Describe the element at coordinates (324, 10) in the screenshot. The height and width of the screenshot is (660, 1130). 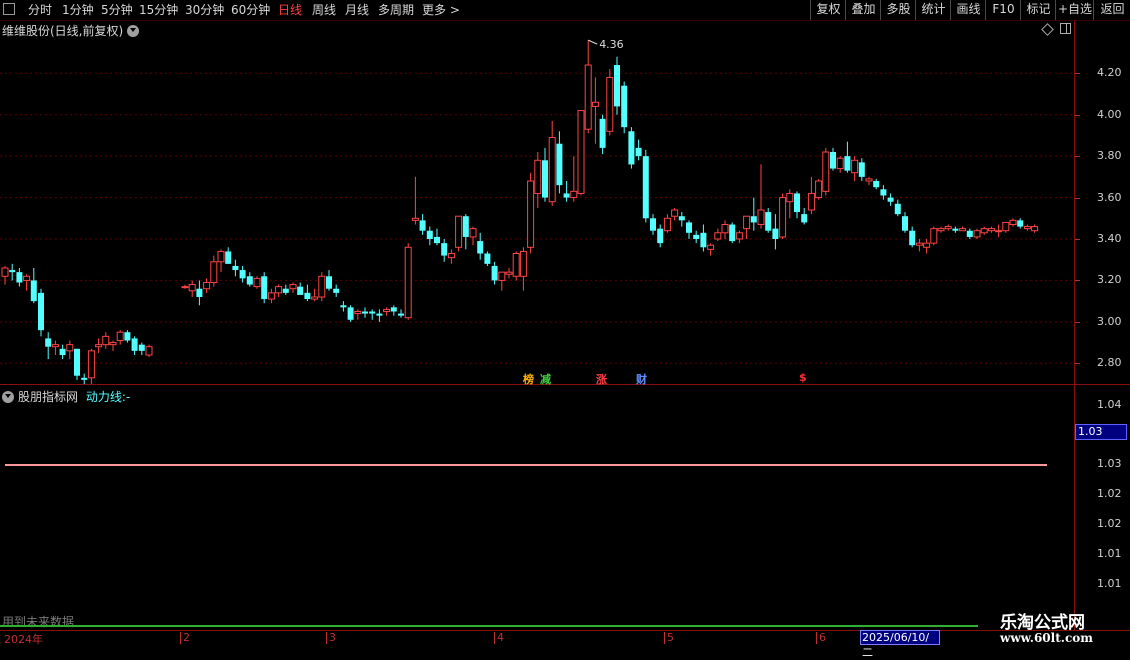
I see `period-weekly-button: 周线` at that location.